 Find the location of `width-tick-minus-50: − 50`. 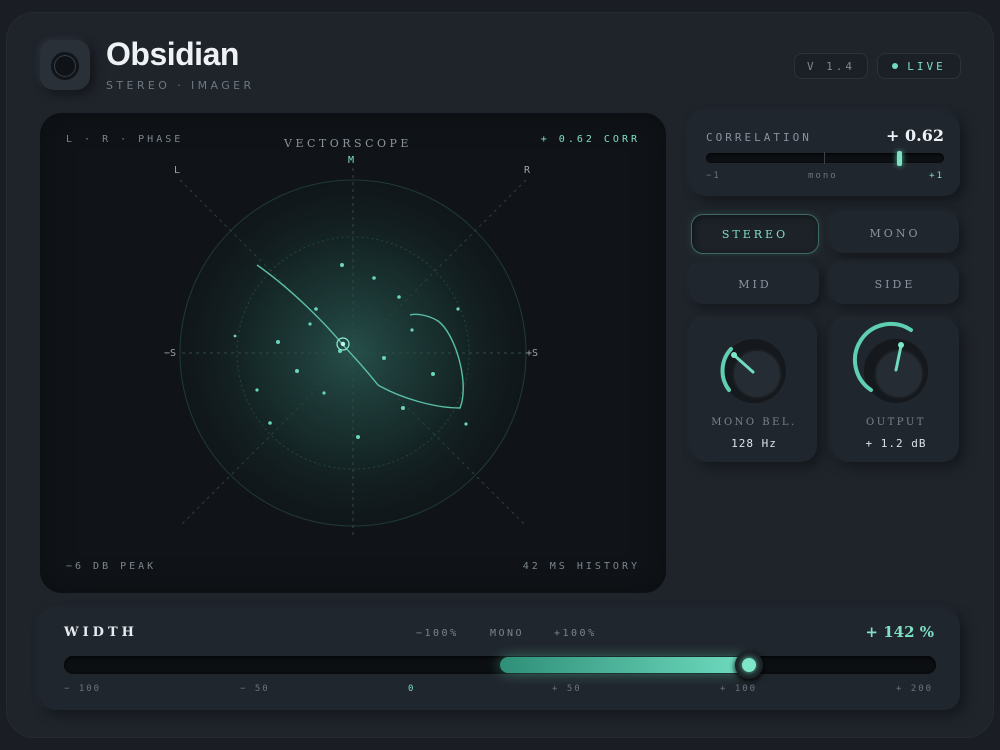

width-tick-minus-50: − 50 is located at coordinates (255, 689).